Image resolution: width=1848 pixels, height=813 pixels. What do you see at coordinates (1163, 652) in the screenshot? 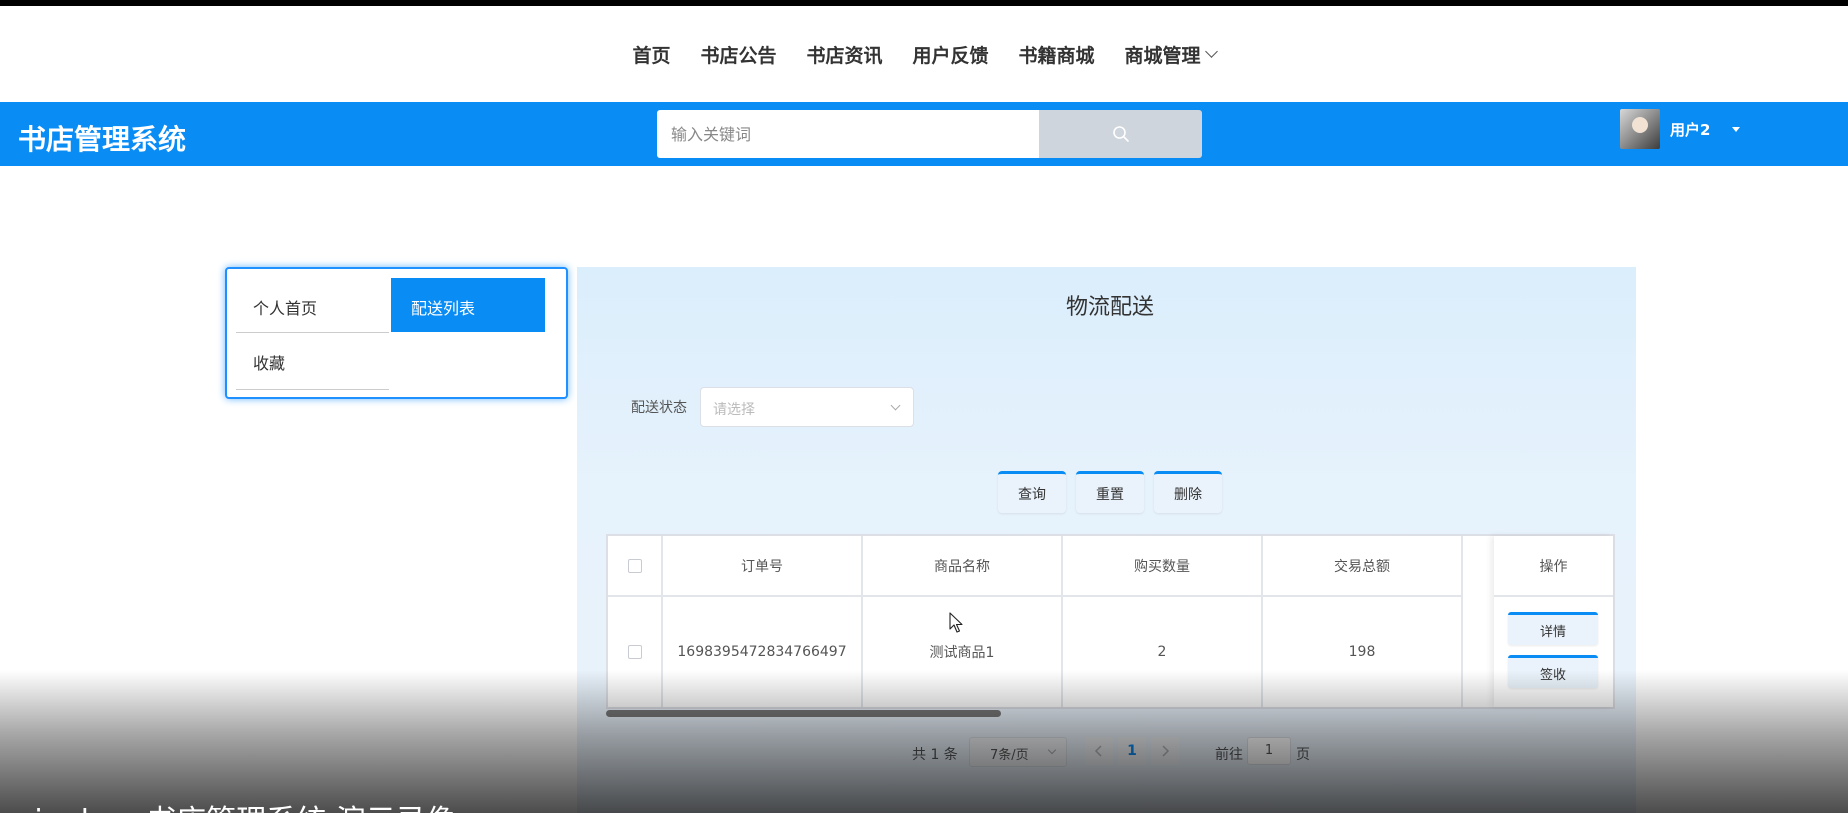
I see `quantity-cell: 2` at bounding box center [1163, 652].